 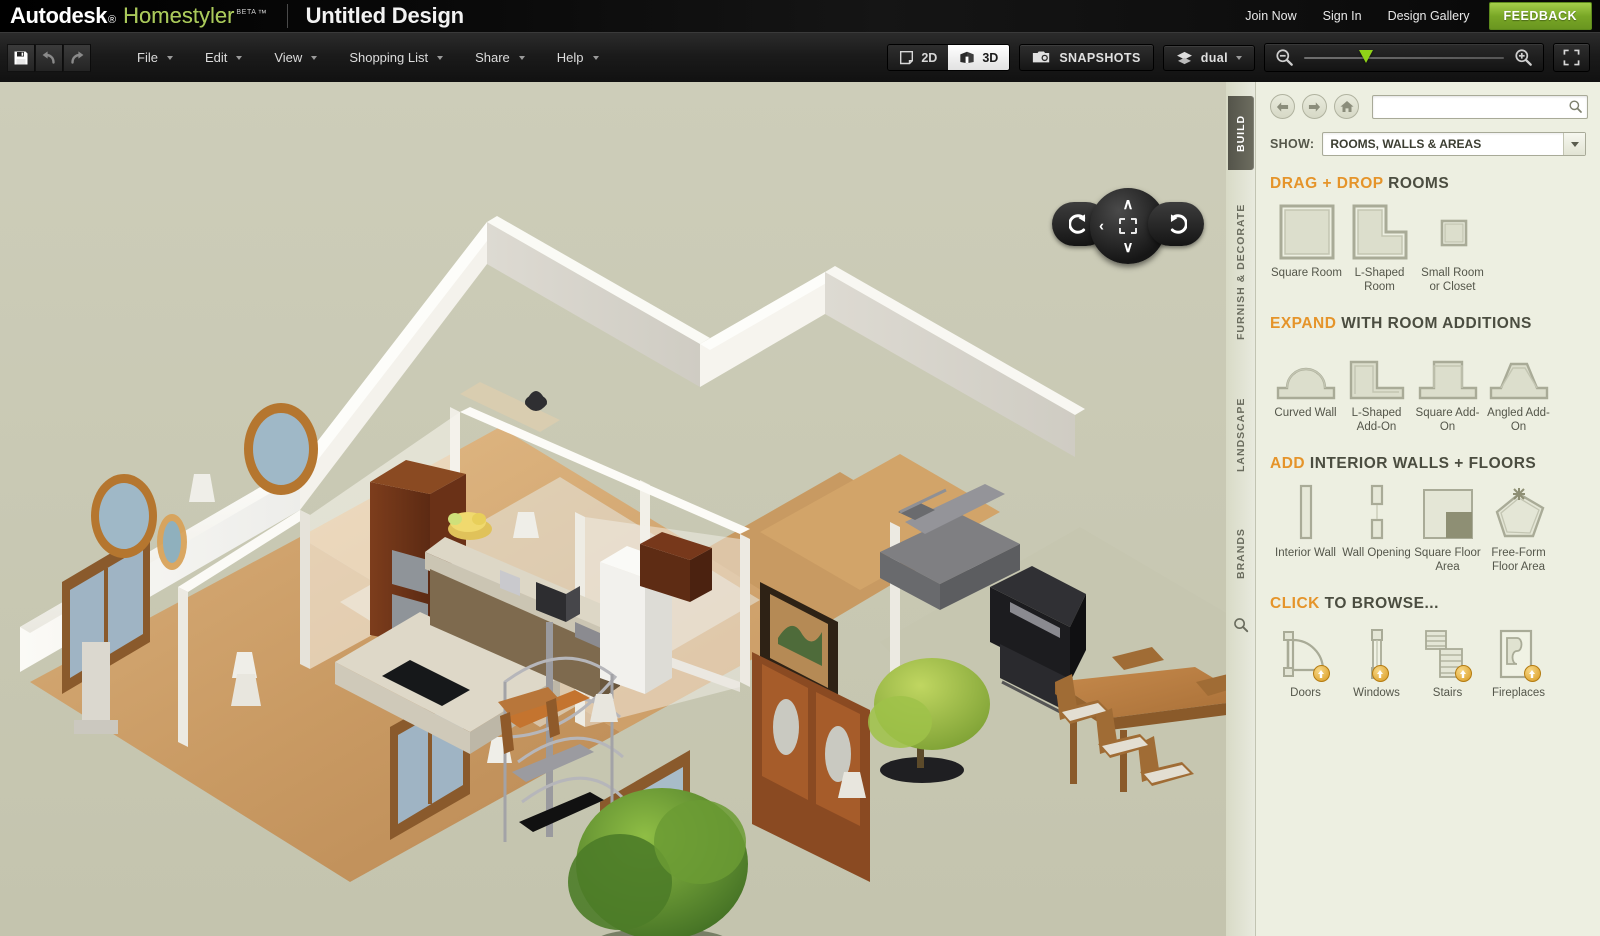 I want to click on tile-interior-wall: Interior Wall, so click(x=1305, y=529).